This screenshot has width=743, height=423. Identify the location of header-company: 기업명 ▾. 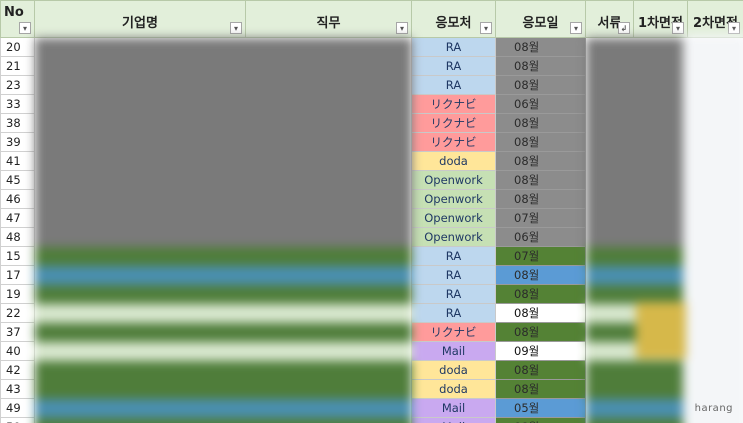
(140, 19).